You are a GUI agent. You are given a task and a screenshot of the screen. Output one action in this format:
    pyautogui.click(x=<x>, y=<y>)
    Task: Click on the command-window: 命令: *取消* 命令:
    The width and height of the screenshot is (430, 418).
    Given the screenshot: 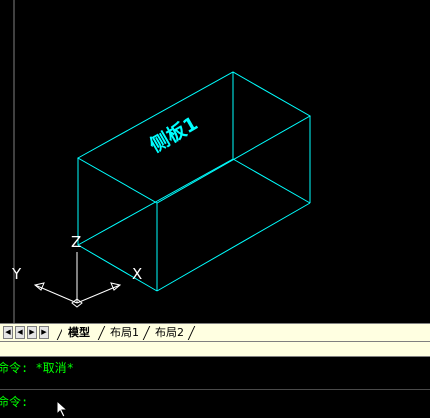 What is the action you would take?
    pyautogui.click(x=215, y=387)
    